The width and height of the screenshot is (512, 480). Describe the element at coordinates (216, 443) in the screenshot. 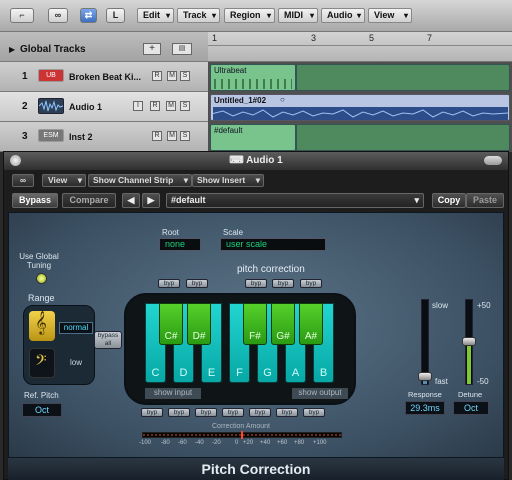

I see `scale-tick: -20` at that location.